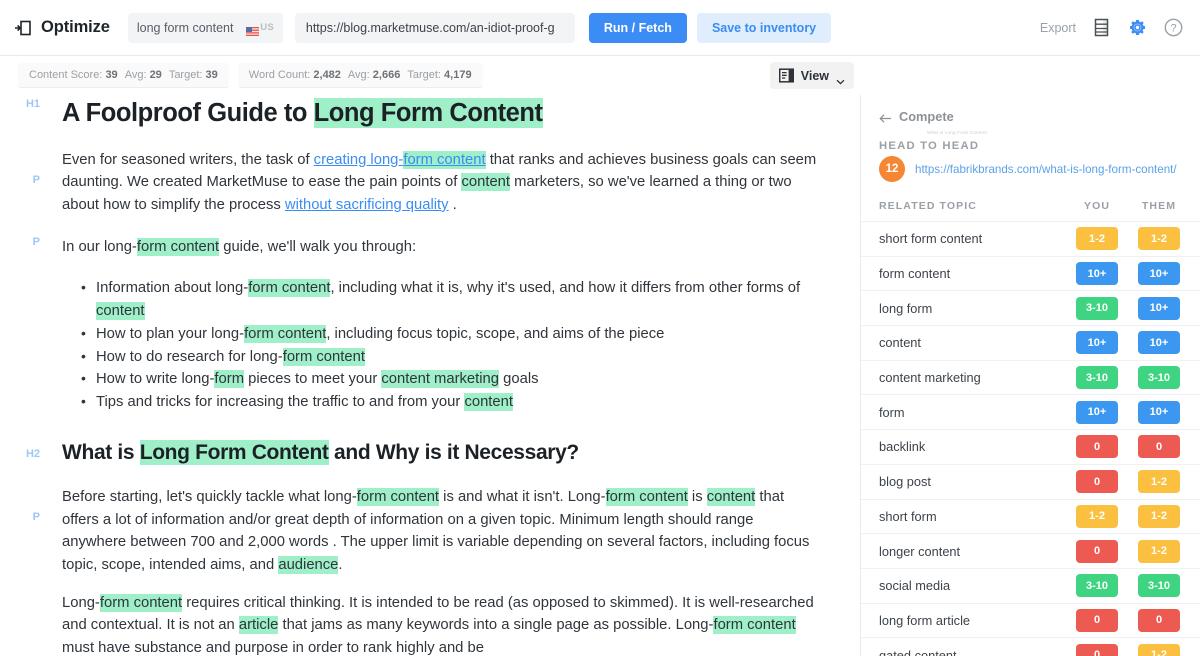 The width and height of the screenshot is (1200, 656). What do you see at coordinates (1097, 206) in the screenshot?
I see `column-header-you: YOU` at bounding box center [1097, 206].